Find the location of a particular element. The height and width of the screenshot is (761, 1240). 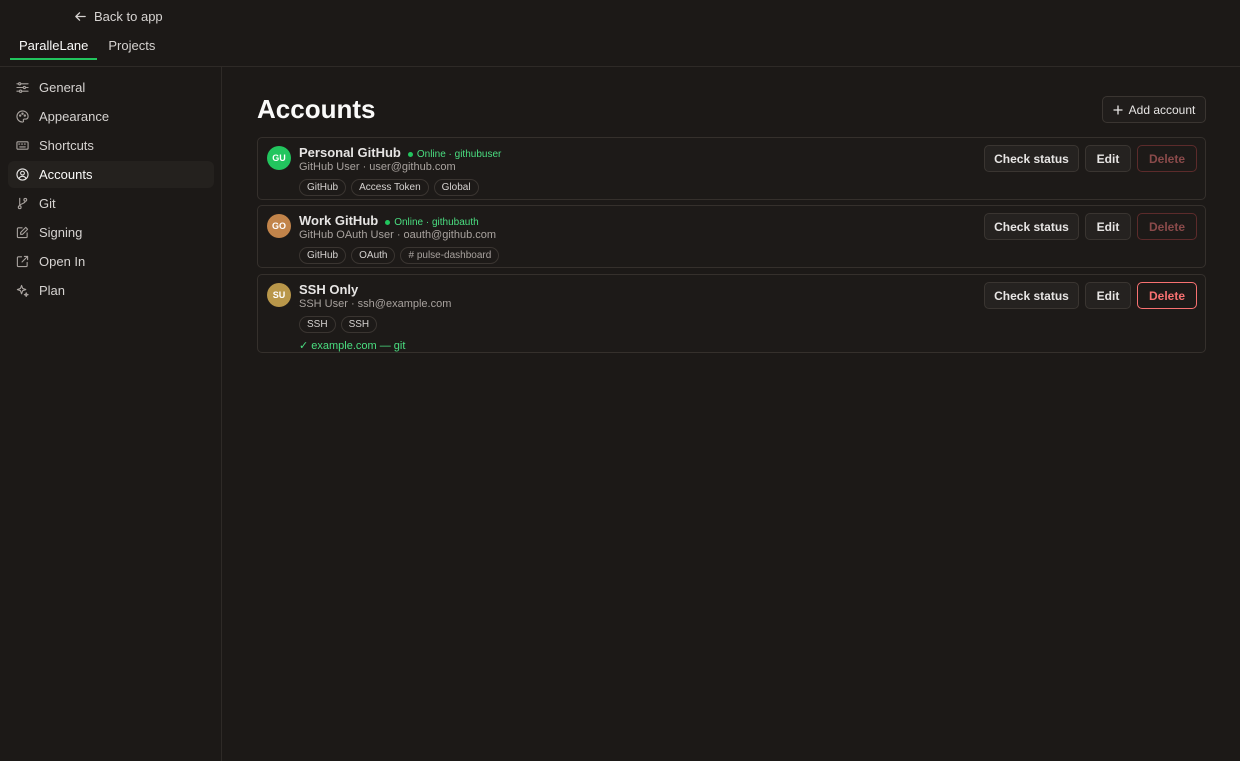

account-tag: Global is located at coordinates (456, 187).